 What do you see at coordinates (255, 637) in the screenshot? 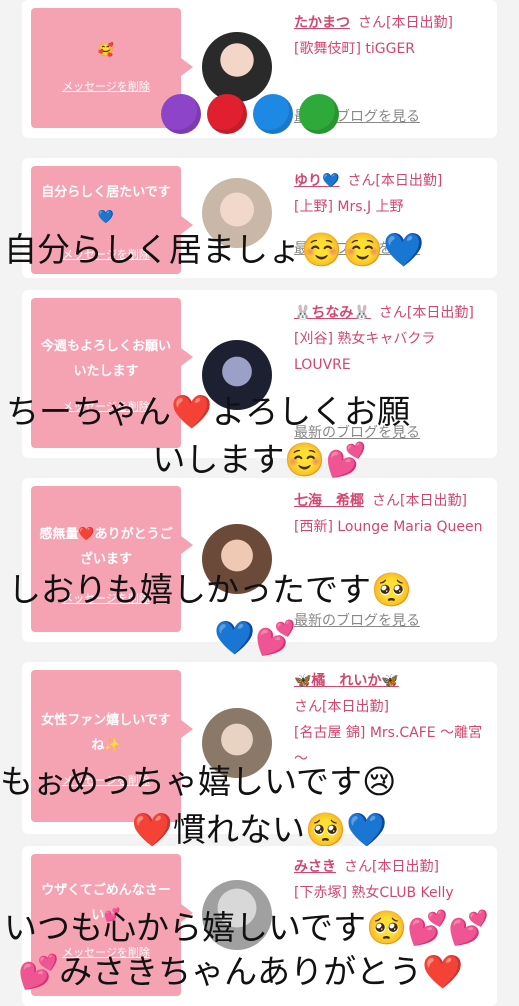
I see `overlay-text: 💙💕` at bounding box center [255, 637].